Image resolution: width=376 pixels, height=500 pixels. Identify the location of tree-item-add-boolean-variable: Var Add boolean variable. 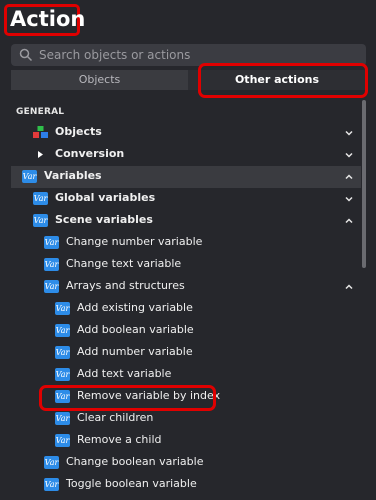
(186, 331).